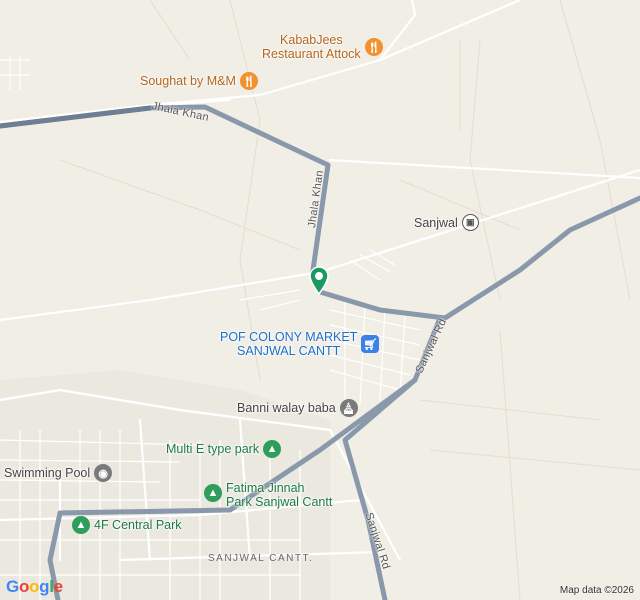 This screenshot has height=600, width=640. What do you see at coordinates (311, 54) in the screenshot?
I see `poi-kababjees-subname: Restaurant Attock` at bounding box center [311, 54].